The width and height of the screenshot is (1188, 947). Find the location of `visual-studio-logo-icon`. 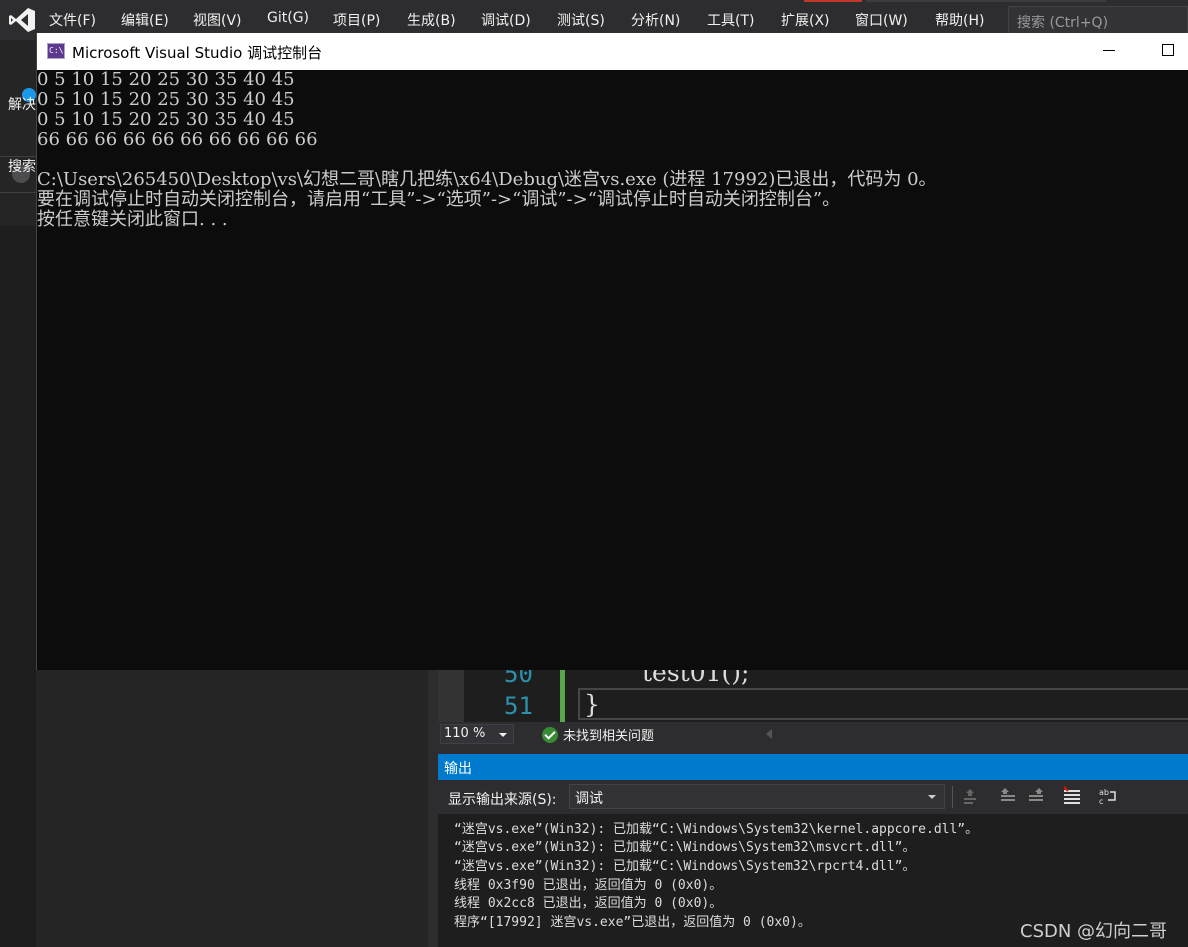

visual-studio-logo-icon is located at coordinates (22, 20).